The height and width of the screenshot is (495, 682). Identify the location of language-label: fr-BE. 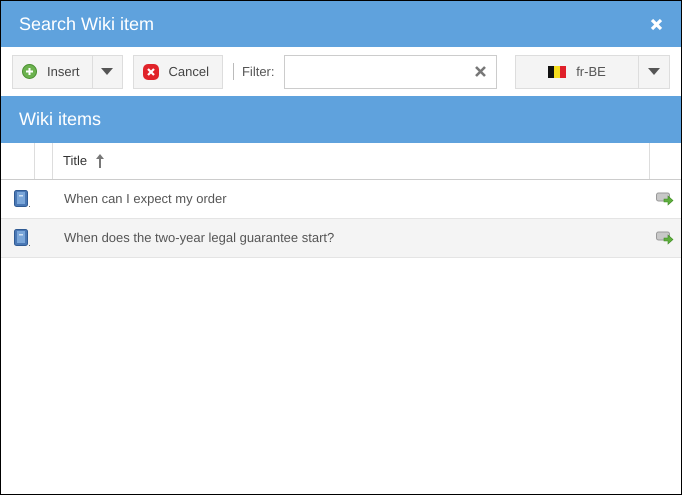
(591, 71).